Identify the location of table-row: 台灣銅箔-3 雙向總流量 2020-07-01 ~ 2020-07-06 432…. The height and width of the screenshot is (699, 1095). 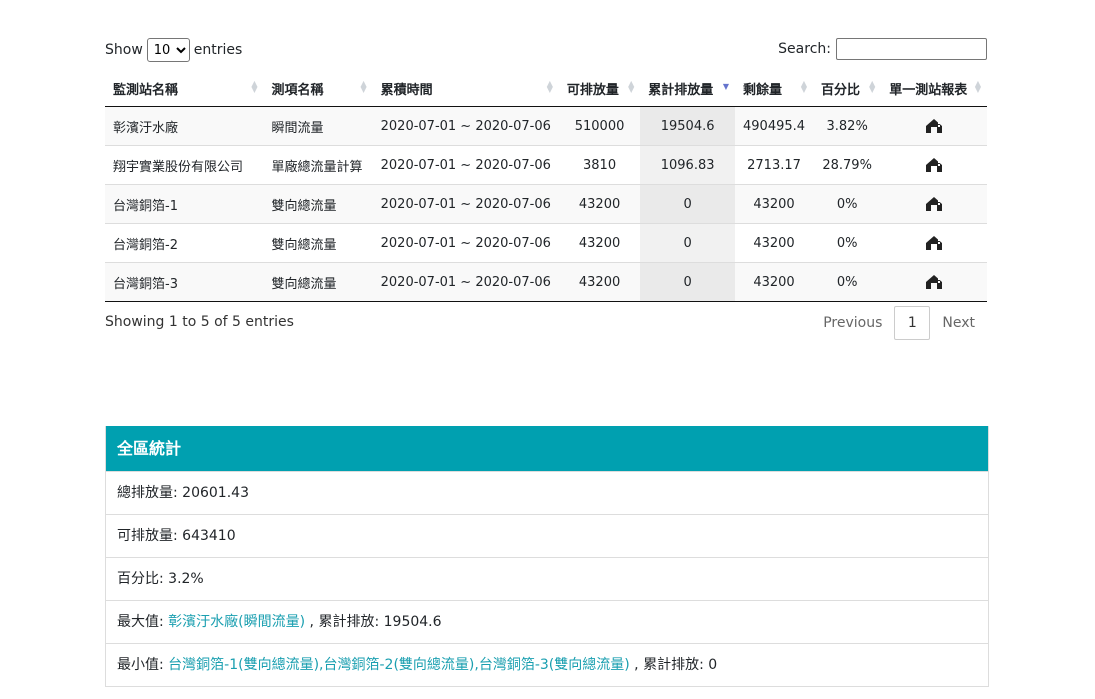
(546, 282).